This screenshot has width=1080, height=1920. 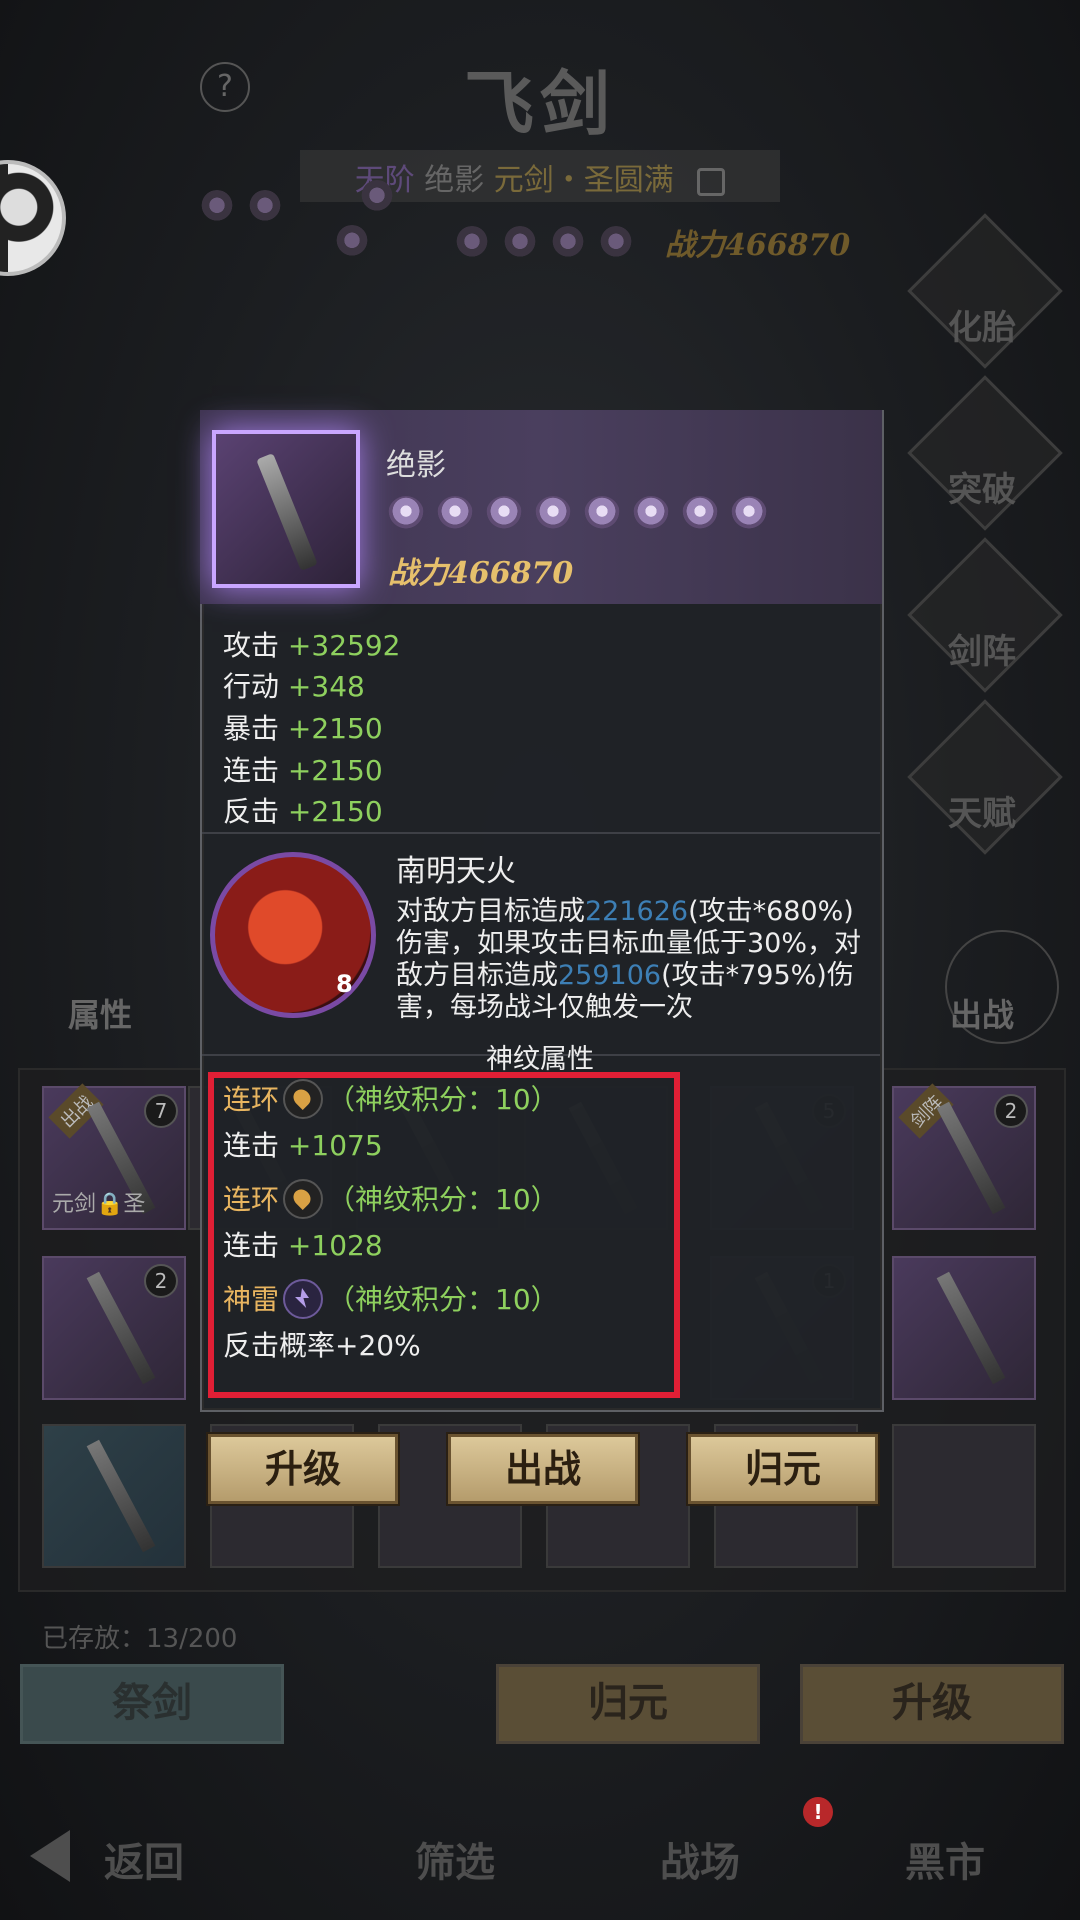 I want to click on nav-filter: 筛选, so click(x=455, y=1859).